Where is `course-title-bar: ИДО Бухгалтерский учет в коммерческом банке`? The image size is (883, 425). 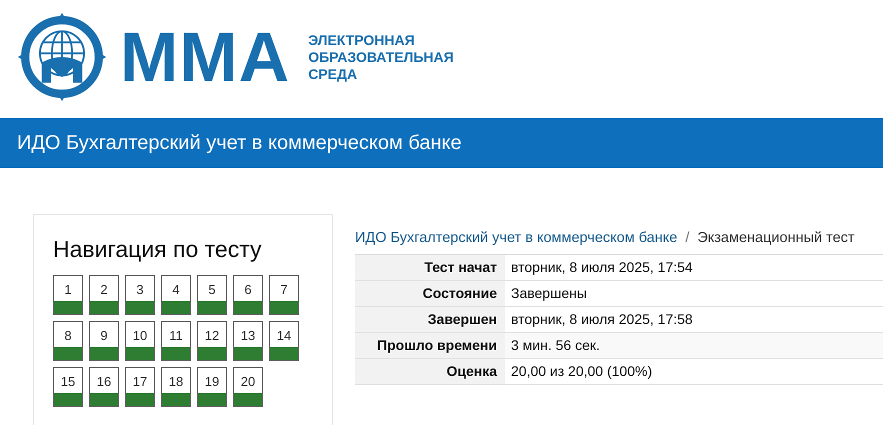
course-title-bar: ИДО Бухгалтерский учет в коммерческом банке is located at coordinates (441, 143).